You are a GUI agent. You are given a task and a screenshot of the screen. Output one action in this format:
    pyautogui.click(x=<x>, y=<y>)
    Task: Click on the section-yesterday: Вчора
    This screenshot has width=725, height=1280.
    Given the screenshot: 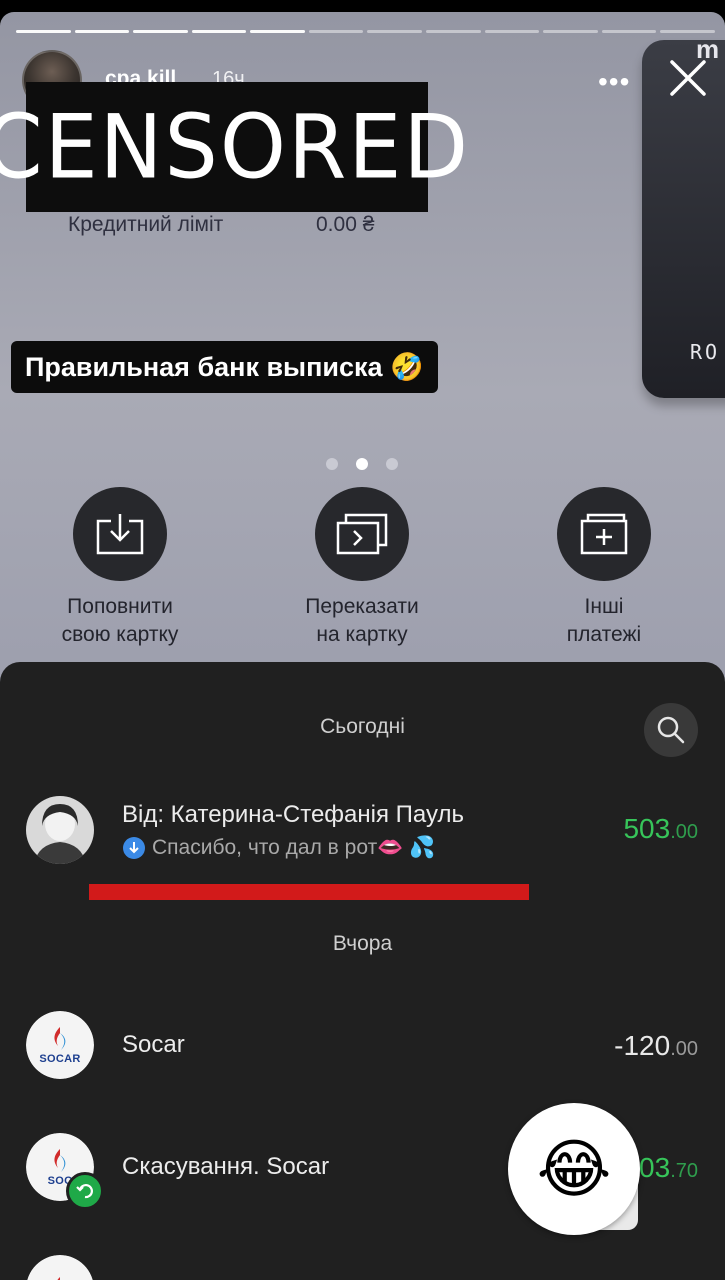 What is the action you would take?
    pyautogui.click(x=362, y=943)
    